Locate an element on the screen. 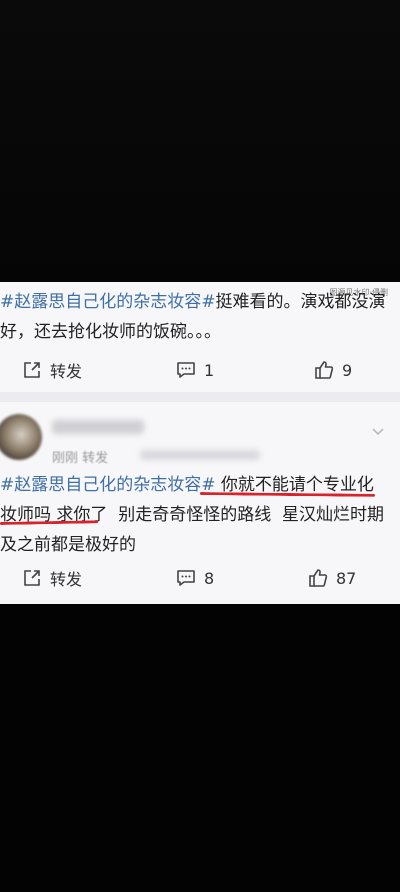  post-1-text: #赵露思自己化的杂志妆容#挺难看的。演戏都没演好，还去抢化妆师的饭碗。。。 is located at coordinates (195, 317).